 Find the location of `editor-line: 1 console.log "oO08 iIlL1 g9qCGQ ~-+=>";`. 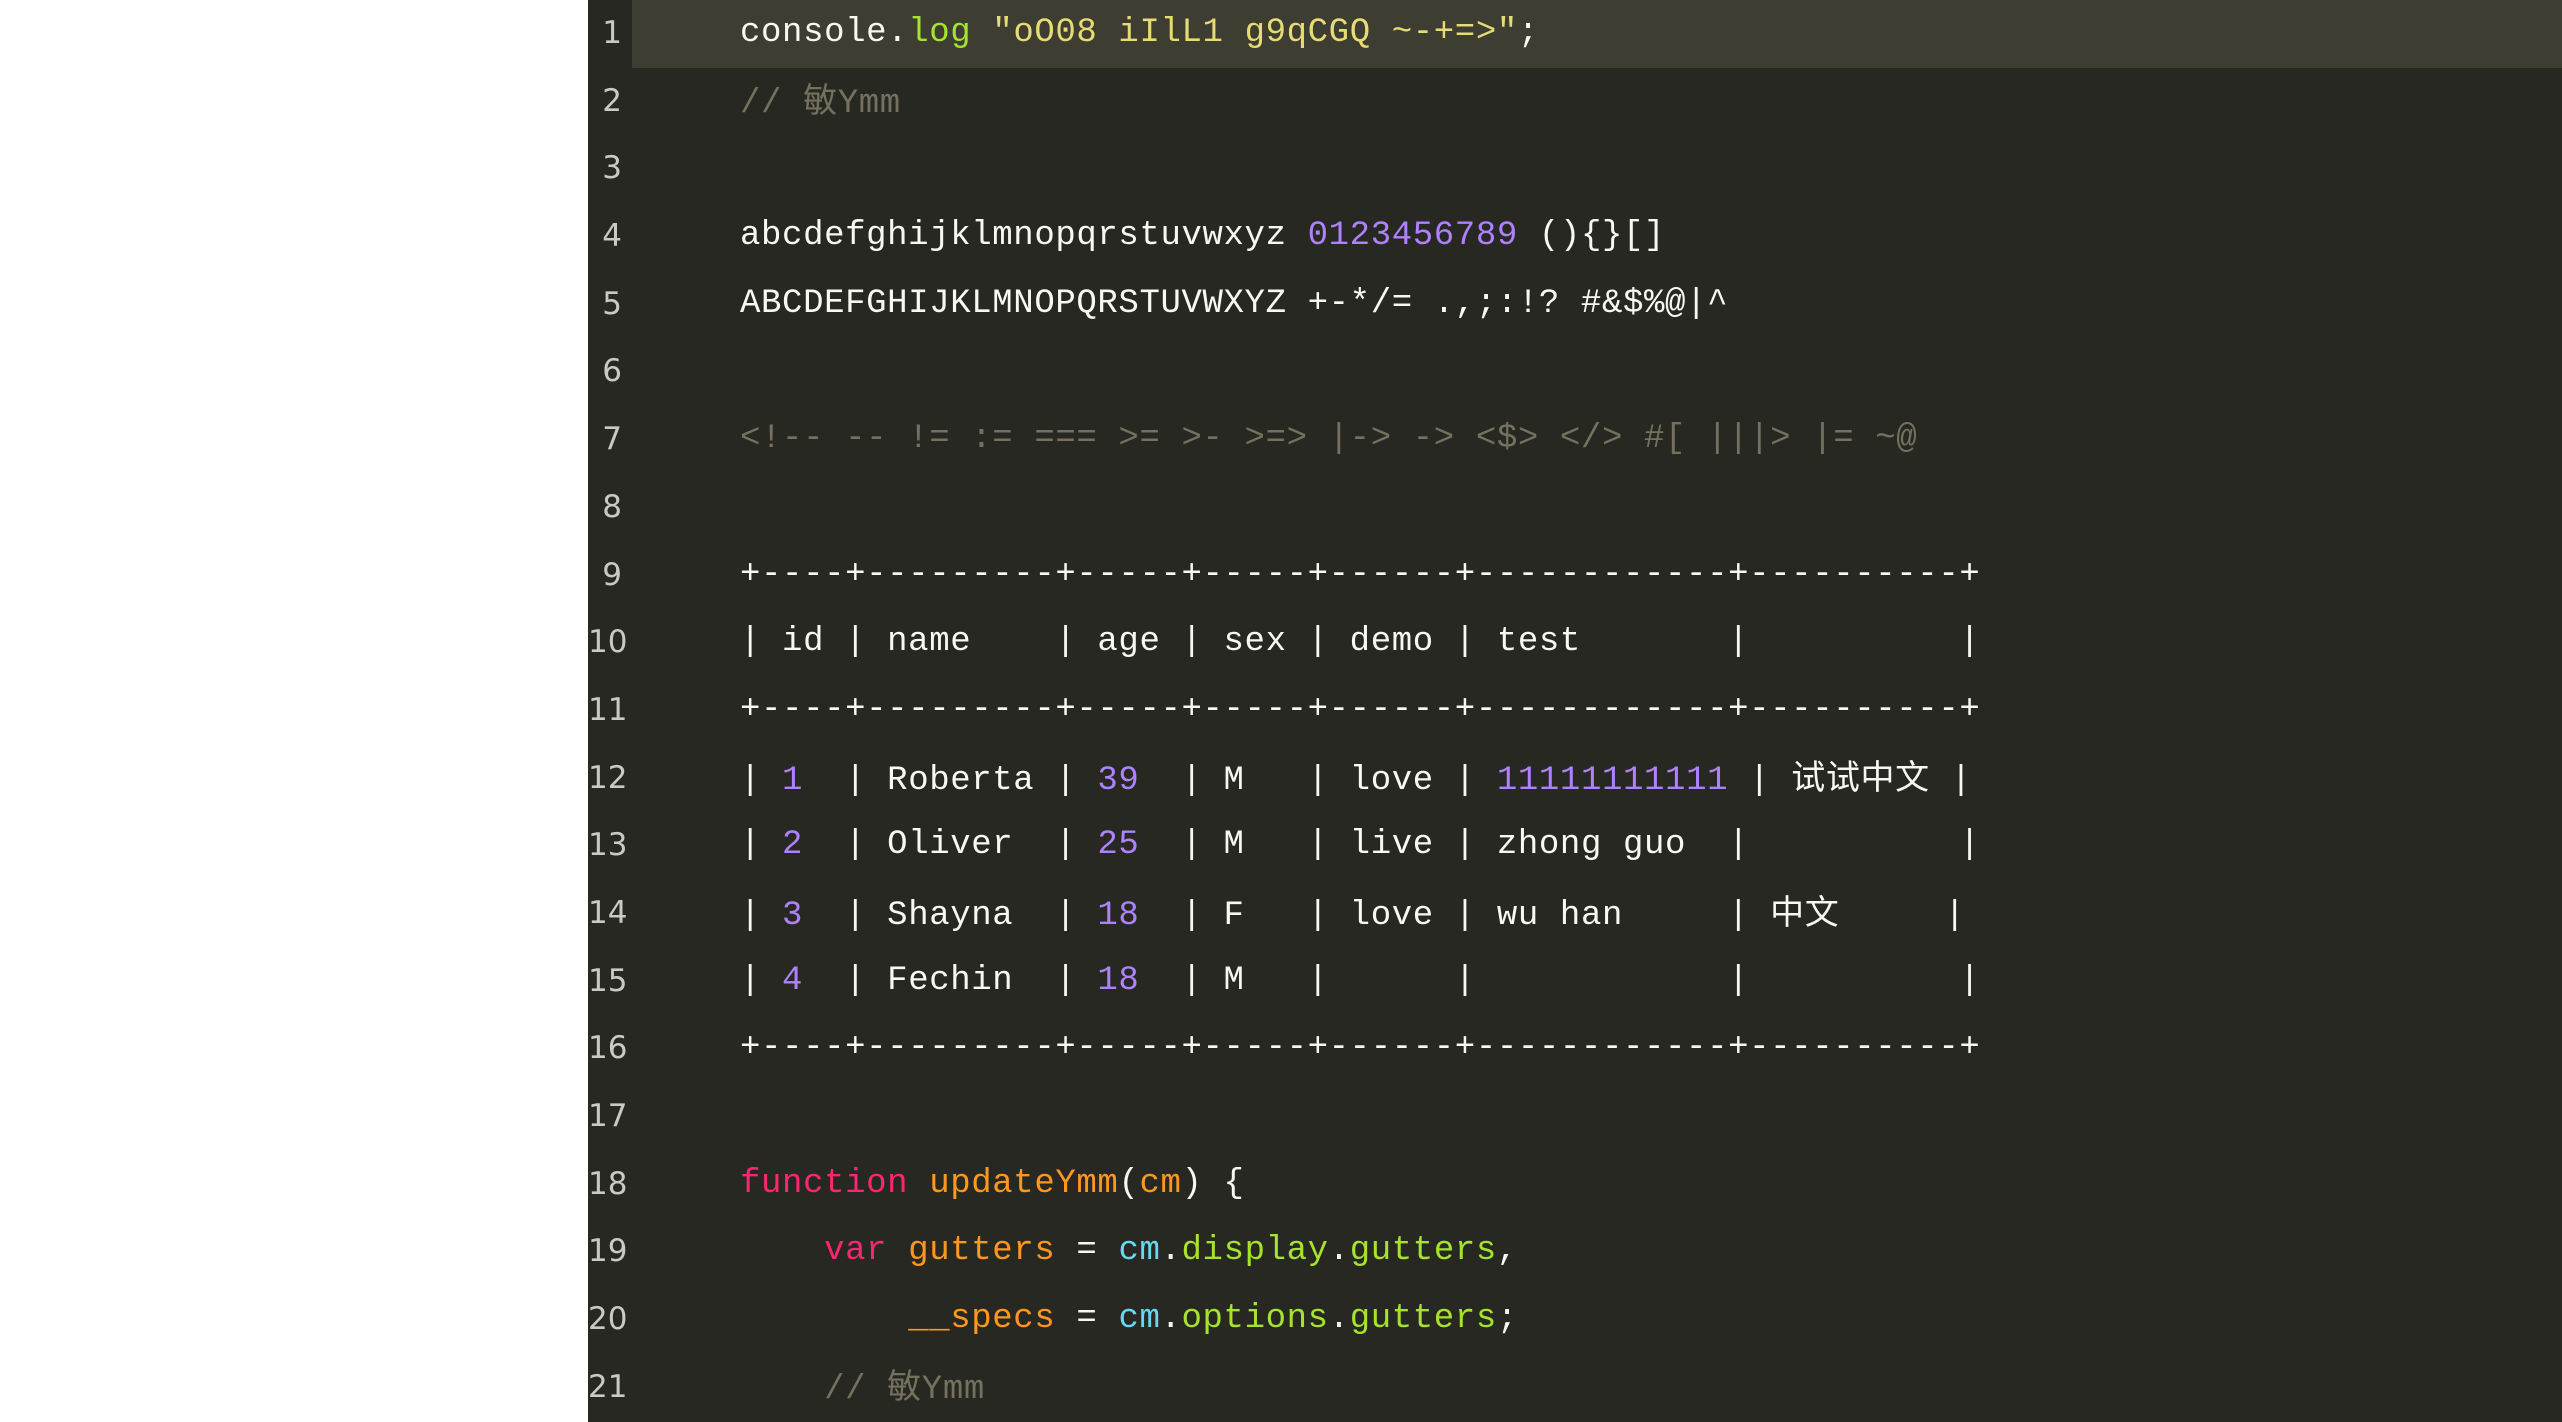

editor-line: 1 console.log "oO08 iIlL1 g9qCGQ ~-+=>"; is located at coordinates (1575, 34).